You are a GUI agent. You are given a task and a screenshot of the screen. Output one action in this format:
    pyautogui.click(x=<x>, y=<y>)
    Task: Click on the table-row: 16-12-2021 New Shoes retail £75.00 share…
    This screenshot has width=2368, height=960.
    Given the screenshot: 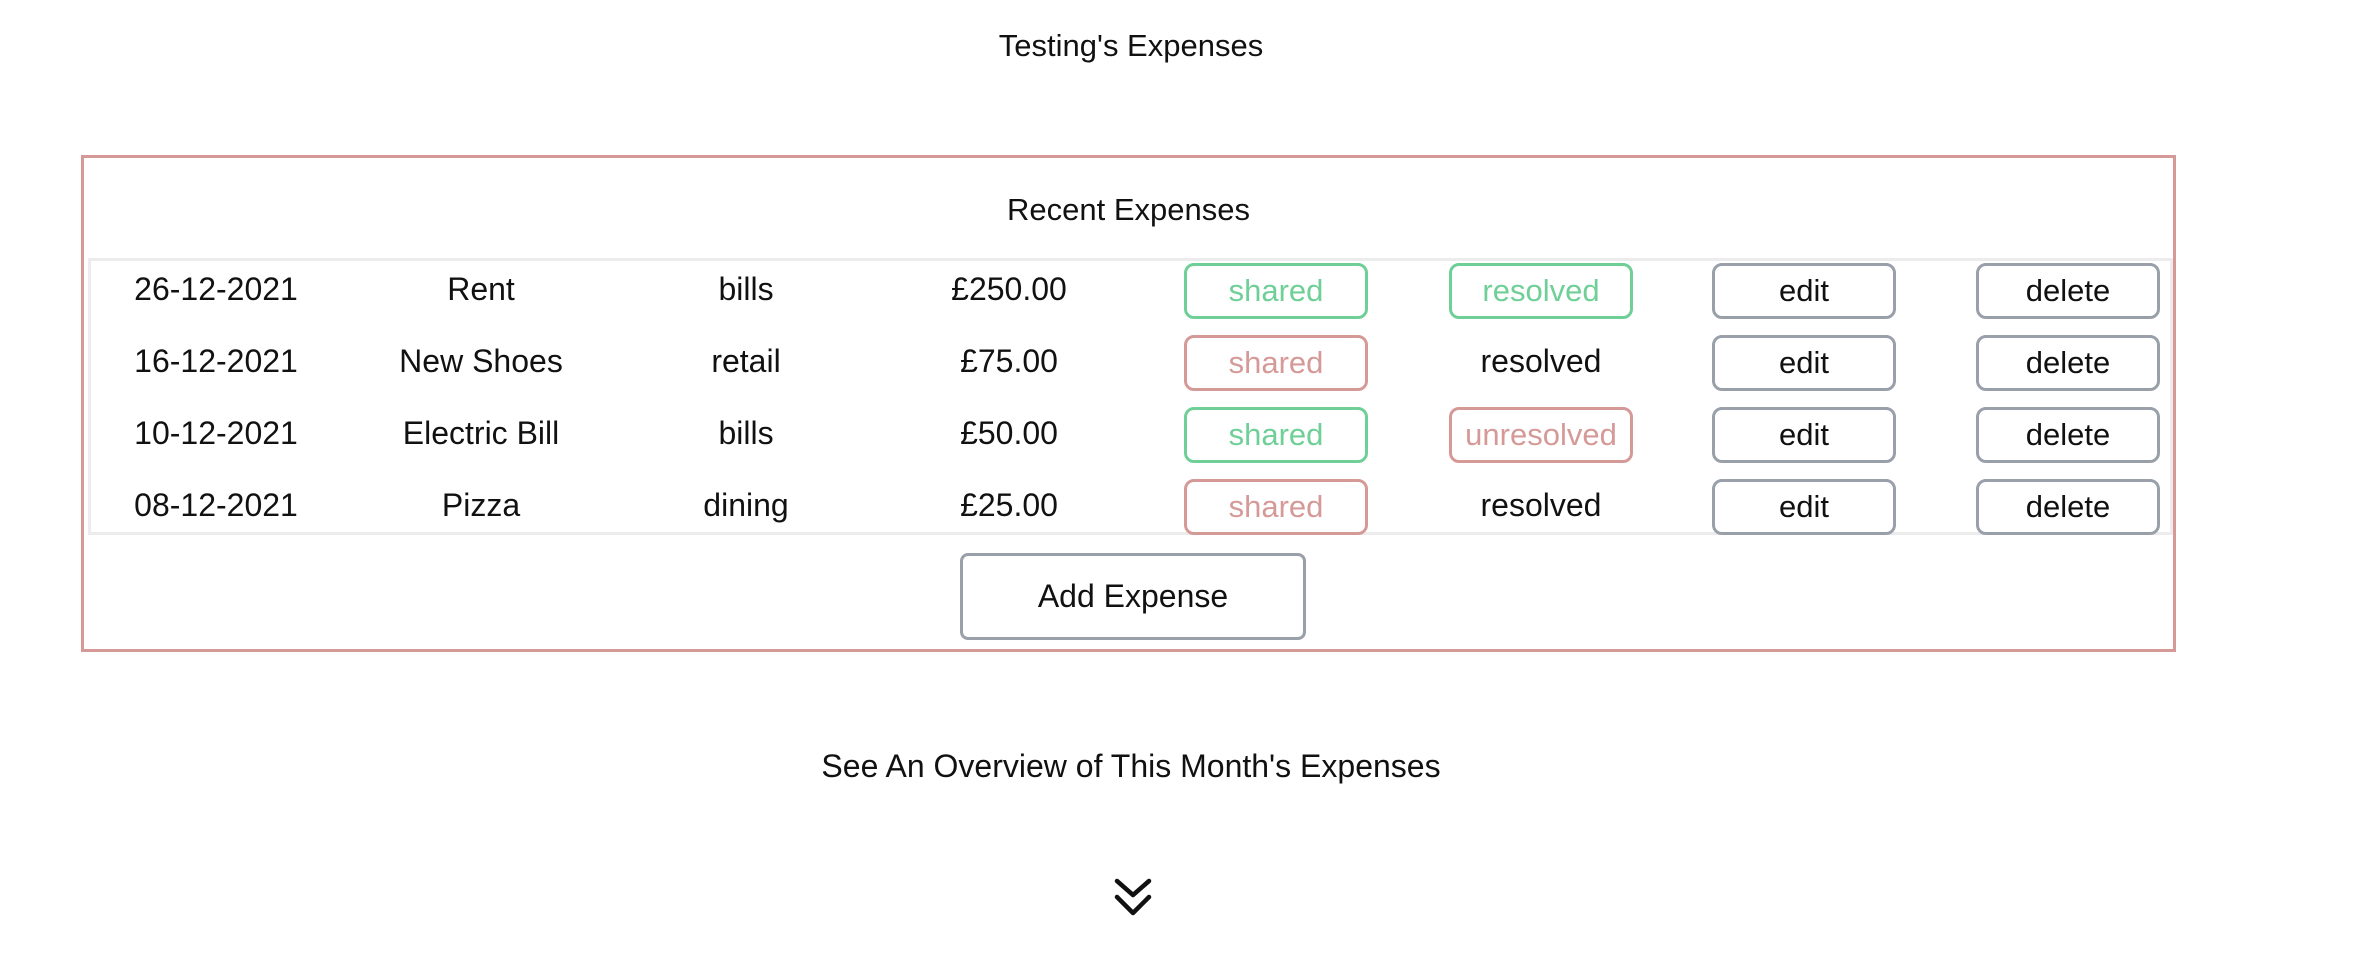 What is the action you would take?
    pyautogui.click(x=1130, y=369)
    